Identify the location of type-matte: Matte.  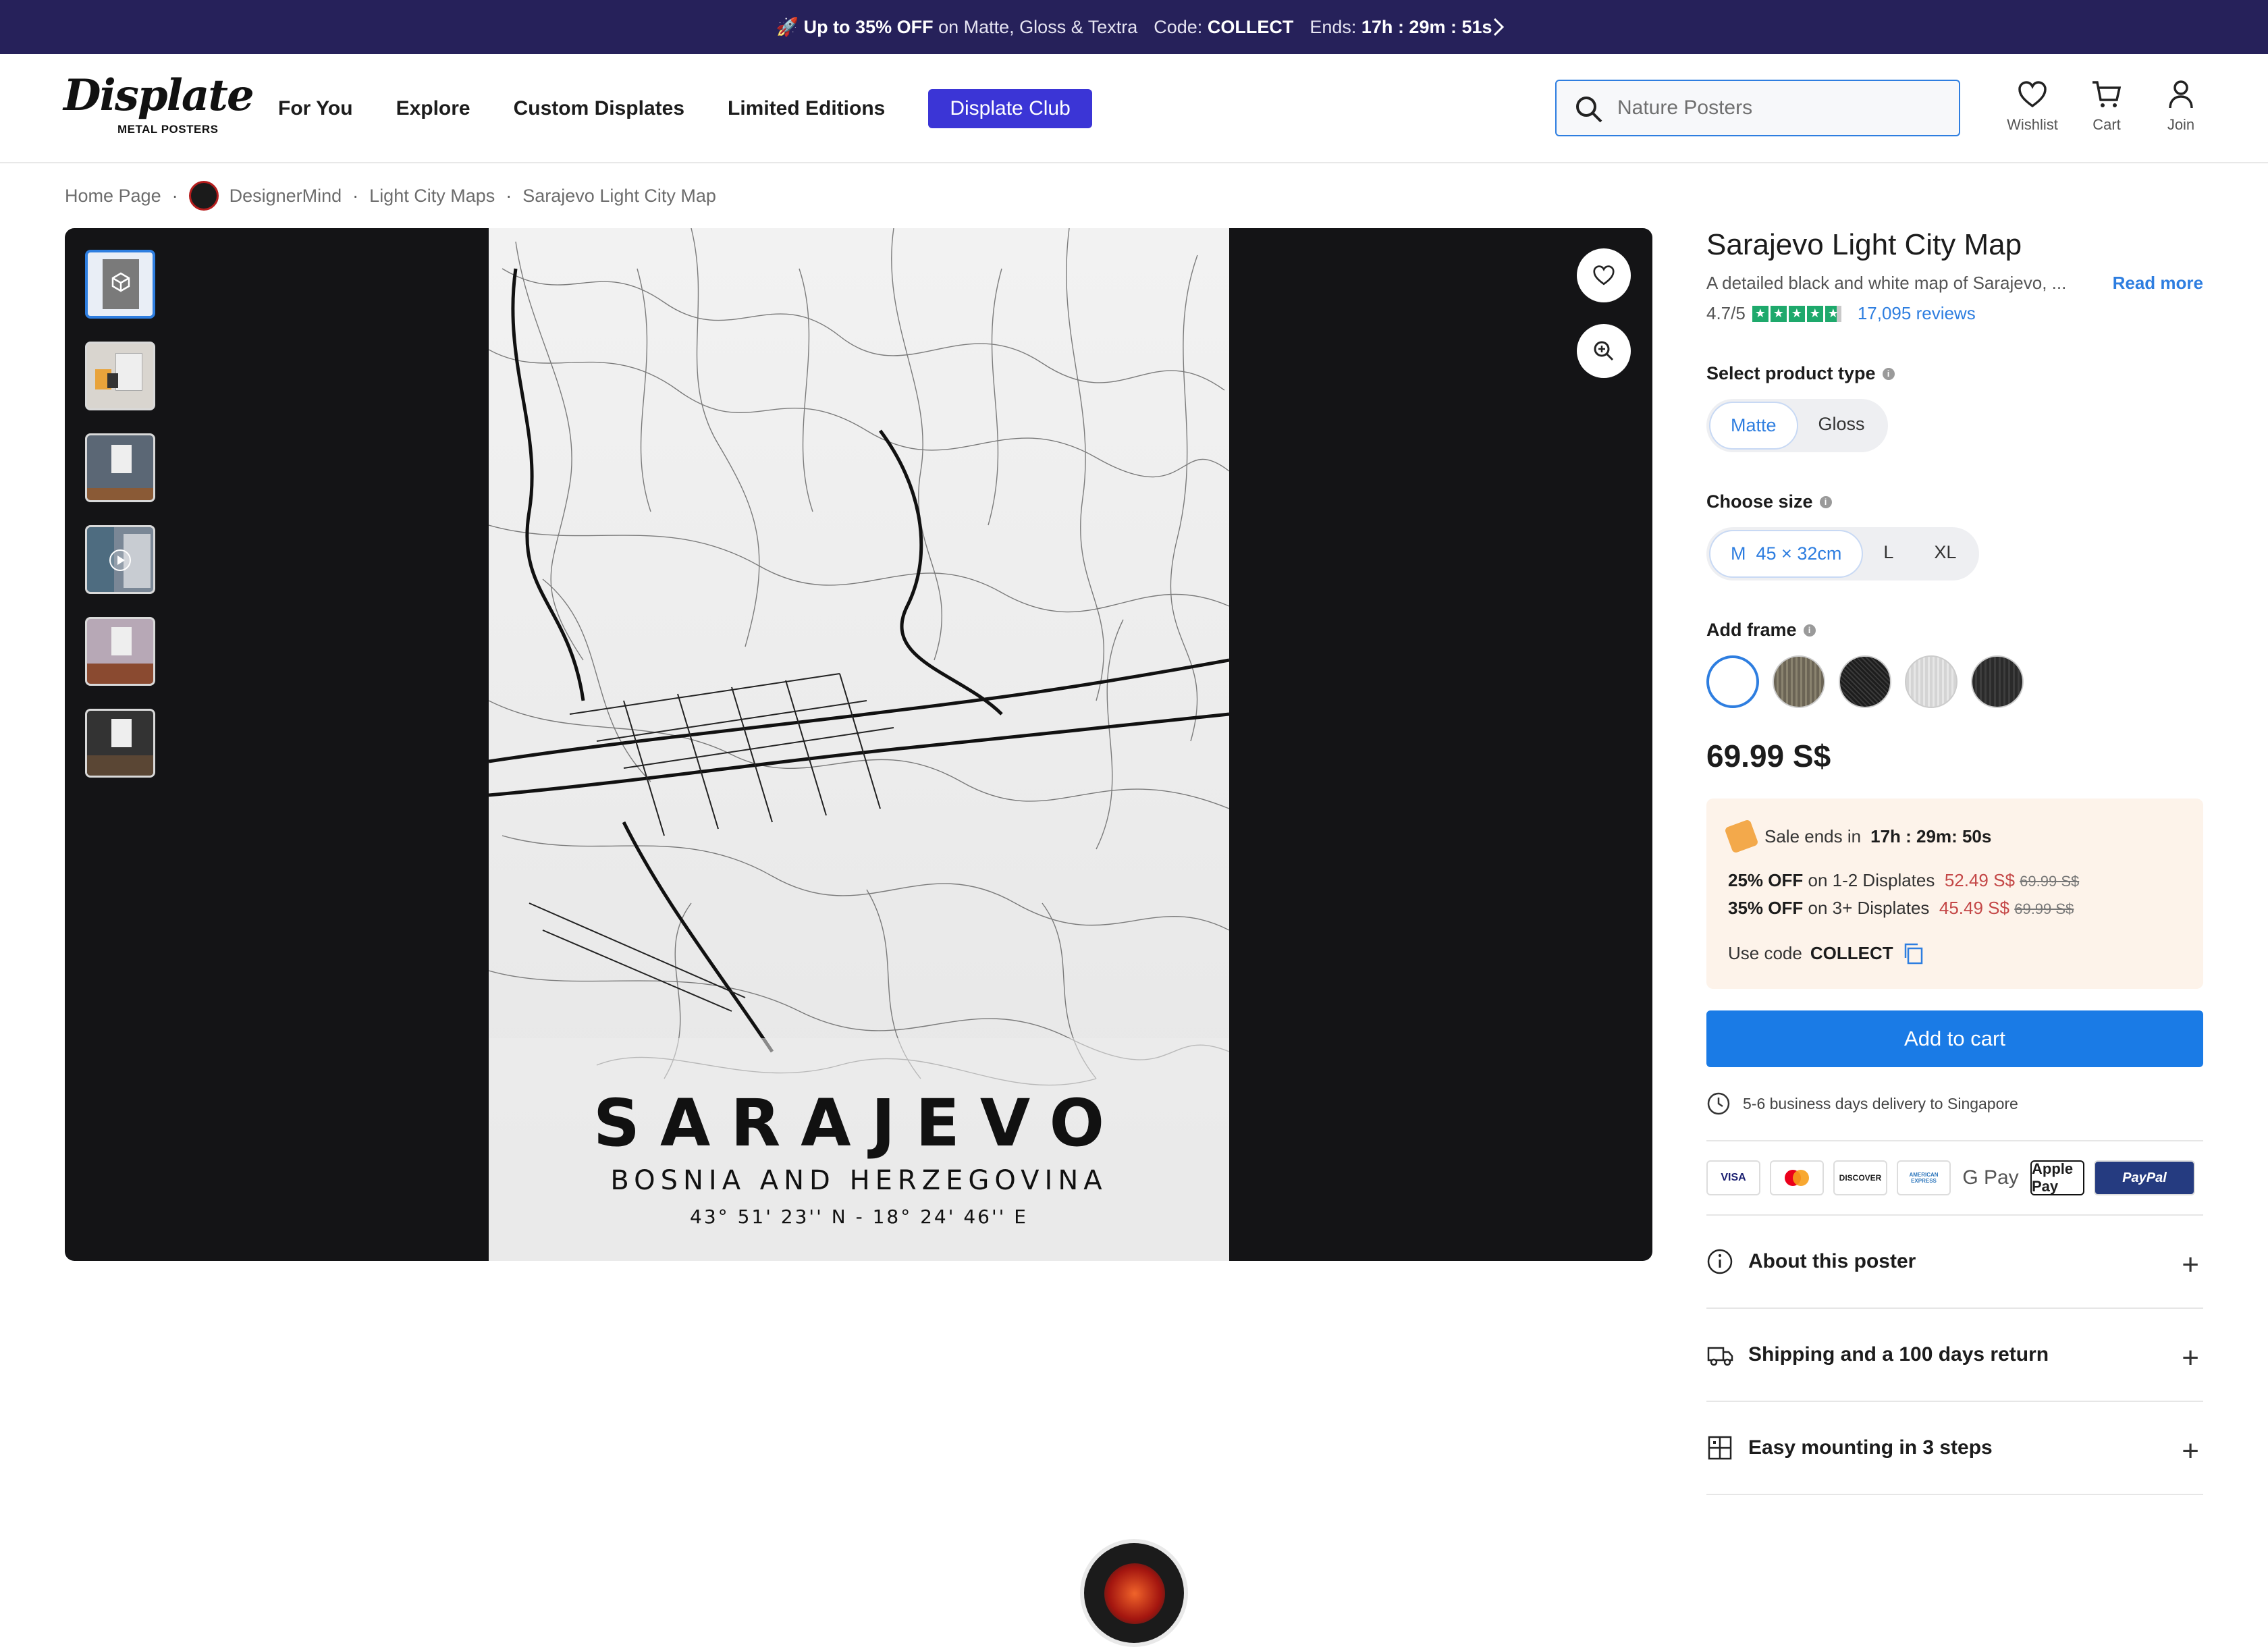
(1754, 426).